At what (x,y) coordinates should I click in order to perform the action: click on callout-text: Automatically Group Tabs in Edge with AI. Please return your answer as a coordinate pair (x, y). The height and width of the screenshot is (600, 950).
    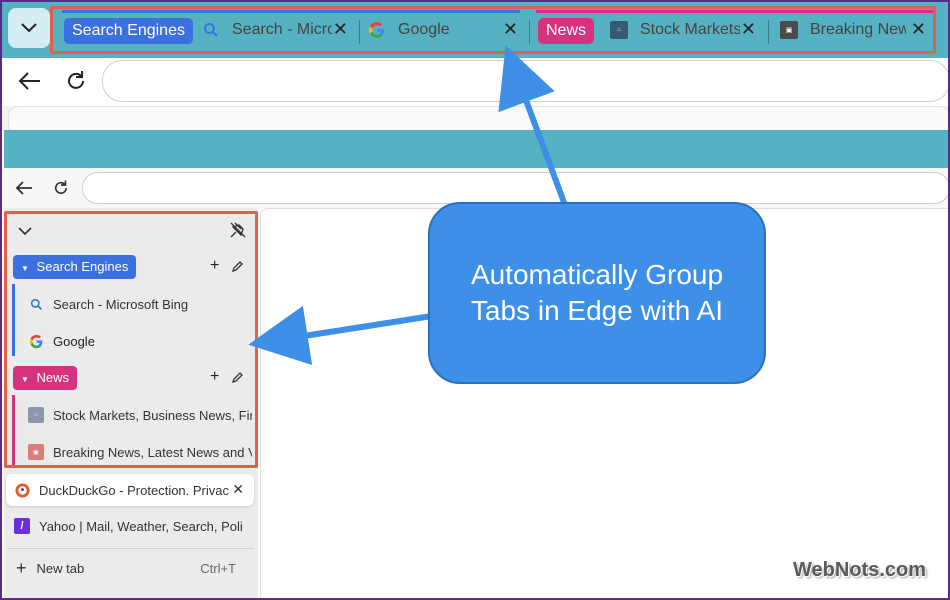
    Looking at the image, I should click on (597, 292).